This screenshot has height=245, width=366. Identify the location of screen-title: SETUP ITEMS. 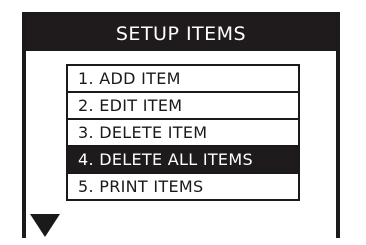
(181, 33).